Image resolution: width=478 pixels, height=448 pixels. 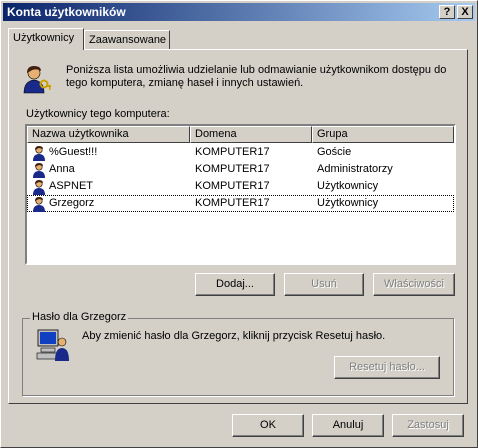 I want to click on title-bar: Konta użytkowników ? X, so click(x=239, y=12).